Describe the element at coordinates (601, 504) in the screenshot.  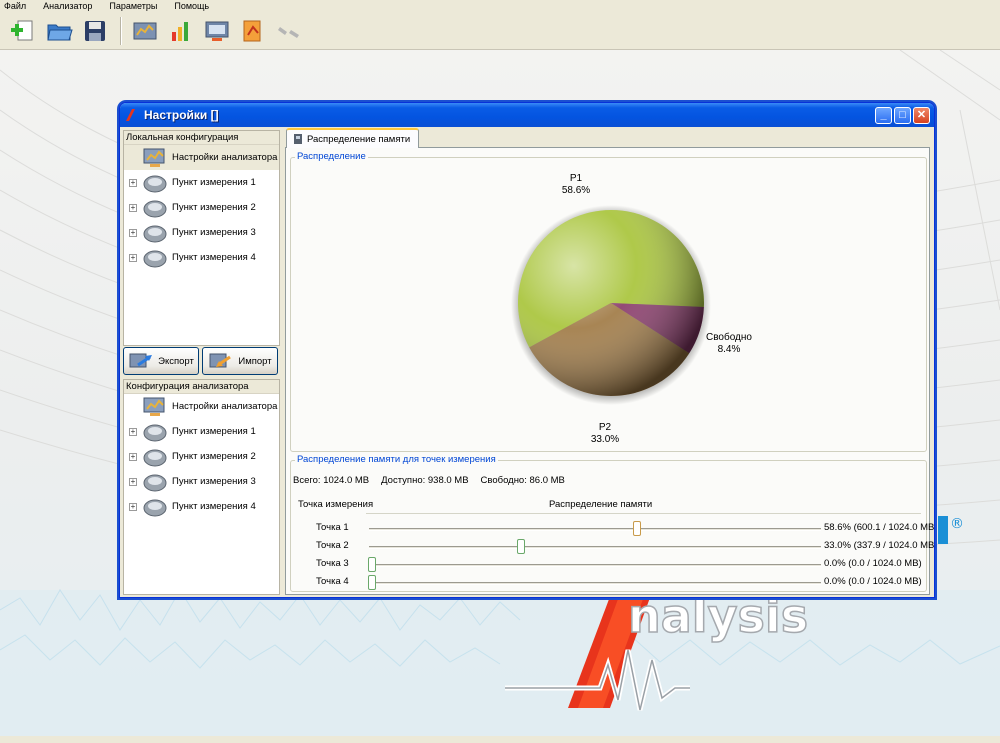
I see `column-header-distribution: Распределение памяти` at that location.